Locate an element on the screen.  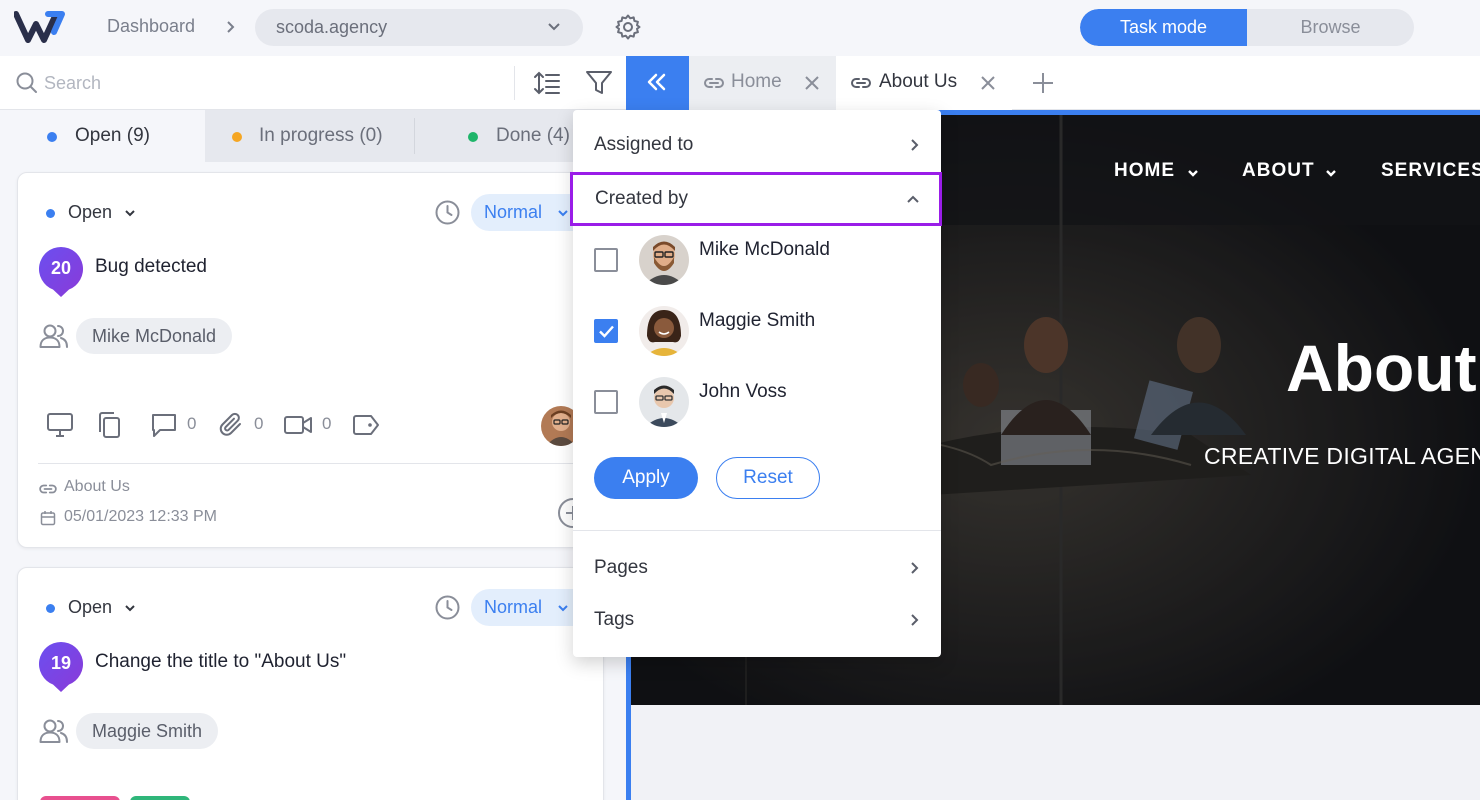
users-icon is located at coordinates (53, 336).